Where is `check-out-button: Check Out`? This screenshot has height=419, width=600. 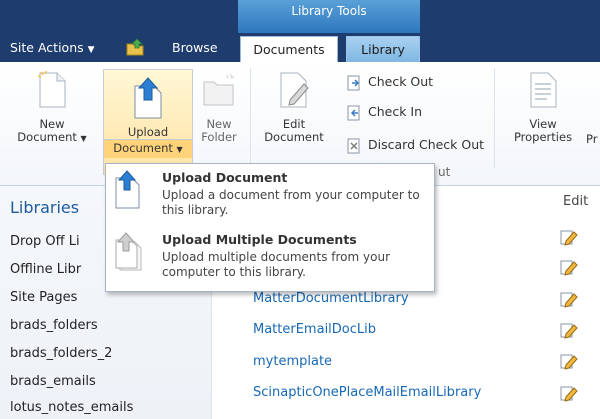
check-out-button: Check Out is located at coordinates (389, 82).